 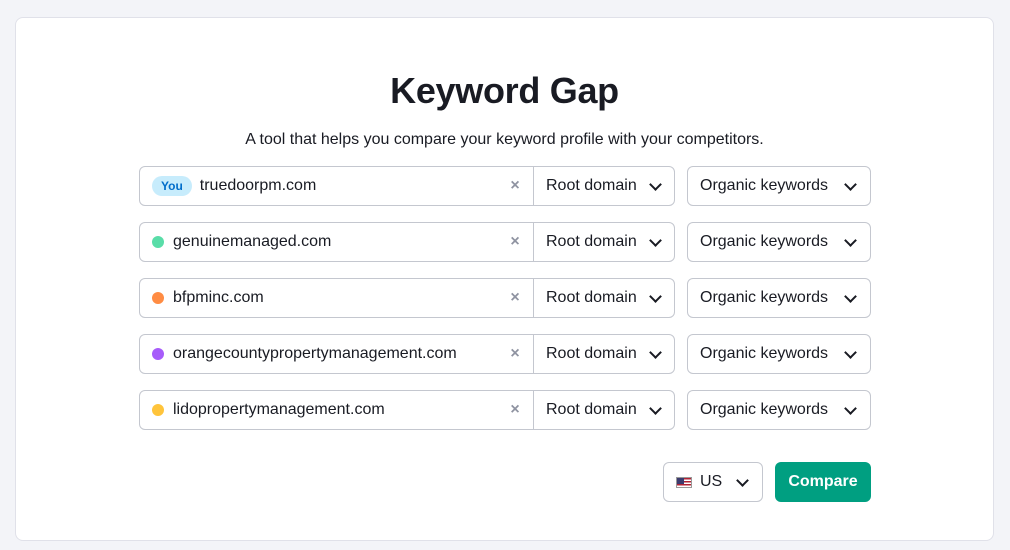 What do you see at coordinates (823, 482) in the screenshot?
I see `compare-button: Compare` at bounding box center [823, 482].